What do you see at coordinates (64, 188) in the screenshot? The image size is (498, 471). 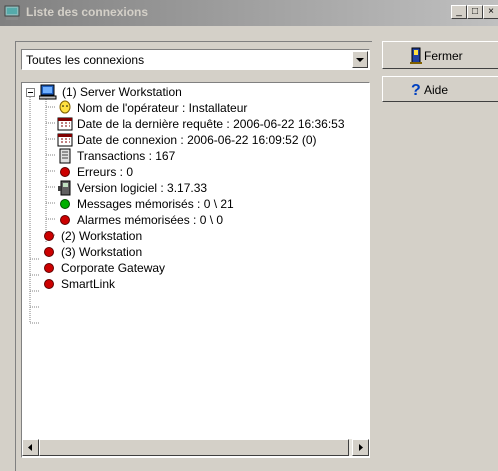 I see `device-icon` at bounding box center [64, 188].